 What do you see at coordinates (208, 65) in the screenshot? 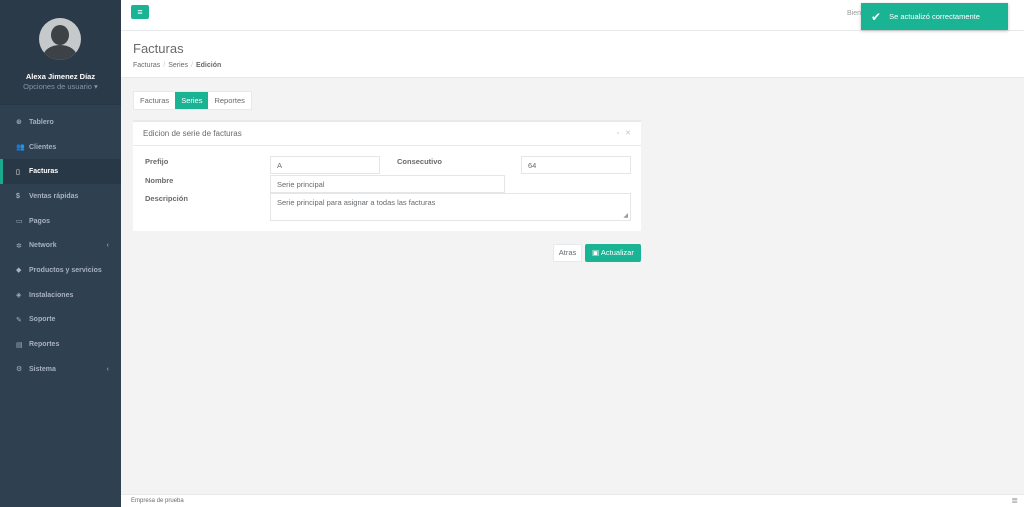
I see `breadcrumb-edicion: Edición` at bounding box center [208, 65].